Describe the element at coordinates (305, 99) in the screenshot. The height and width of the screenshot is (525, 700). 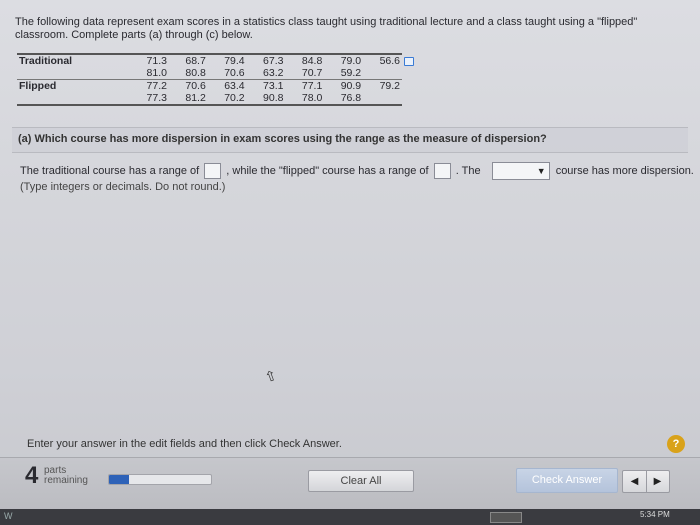
I see `table-cell: 78.0` at that location.